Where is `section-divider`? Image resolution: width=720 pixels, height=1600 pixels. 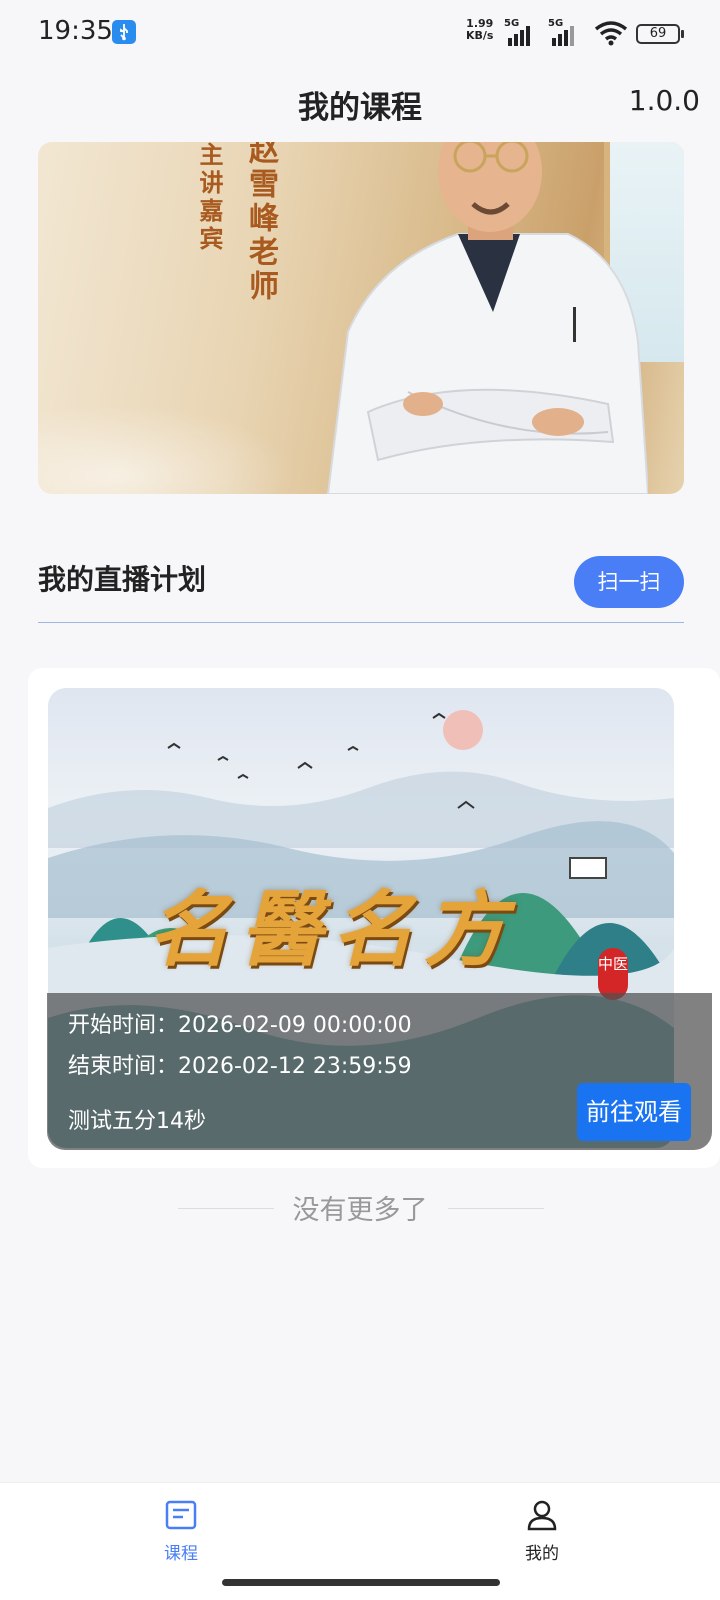 section-divider is located at coordinates (361, 622).